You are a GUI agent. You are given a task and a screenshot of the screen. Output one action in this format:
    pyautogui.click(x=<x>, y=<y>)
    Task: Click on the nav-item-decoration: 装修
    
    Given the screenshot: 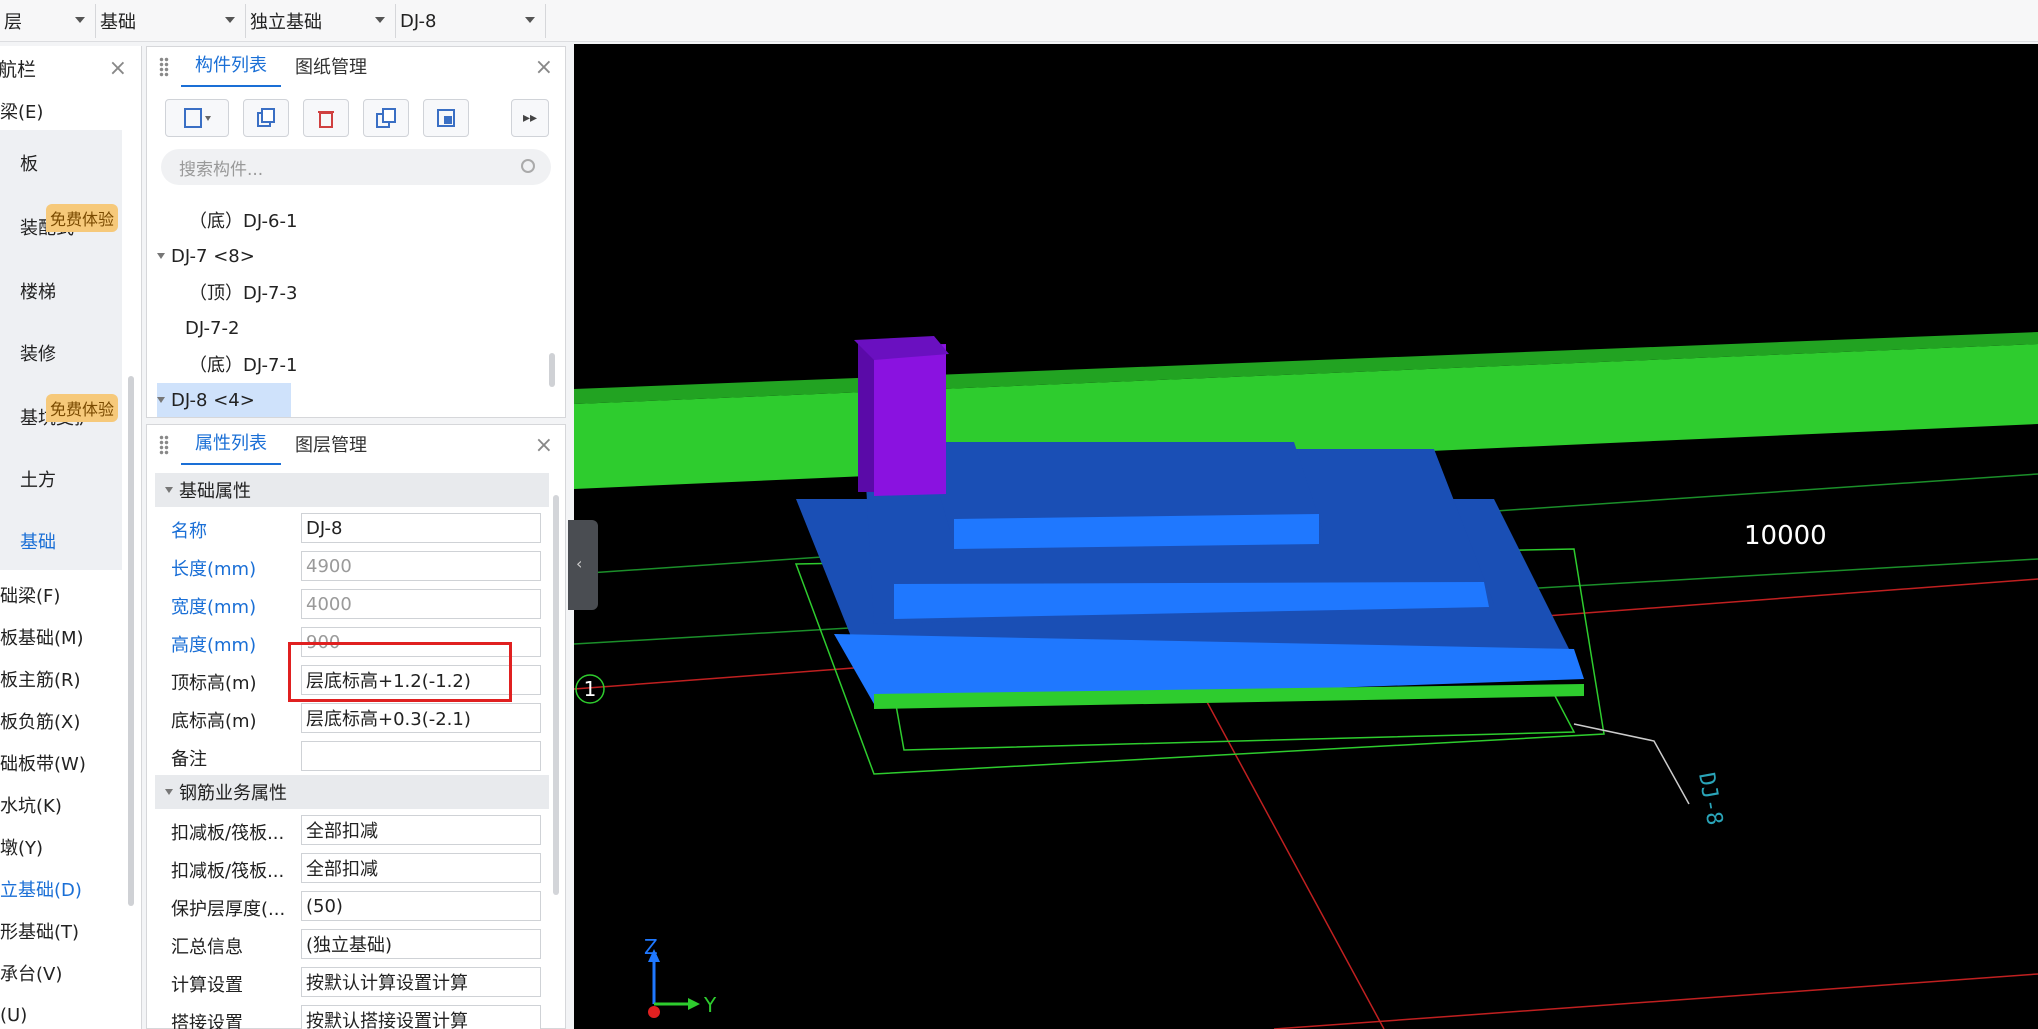 What is the action you would take?
    pyautogui.click(x=38, y=353)
    